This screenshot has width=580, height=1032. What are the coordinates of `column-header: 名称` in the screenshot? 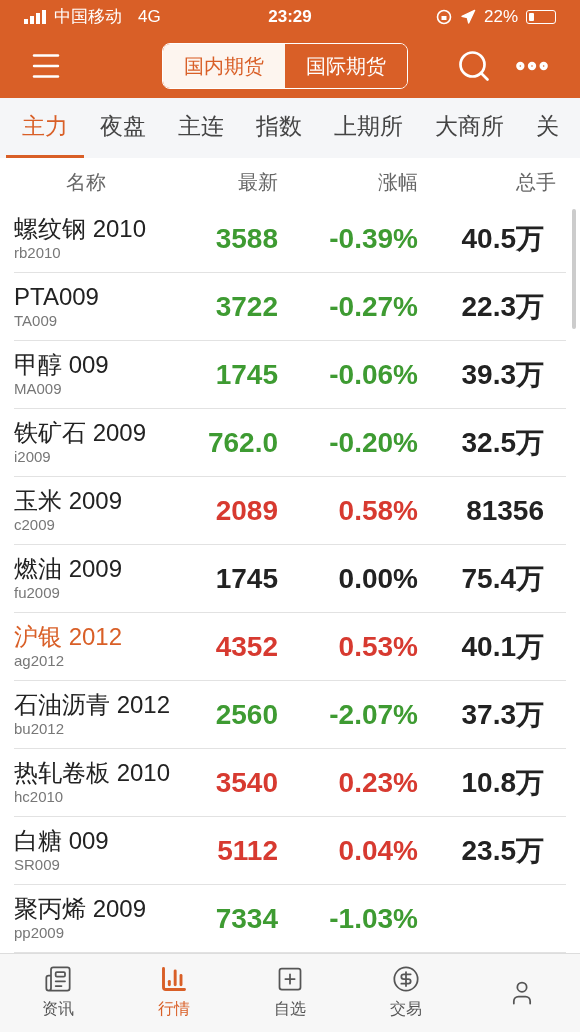 It's located at (86, 182).